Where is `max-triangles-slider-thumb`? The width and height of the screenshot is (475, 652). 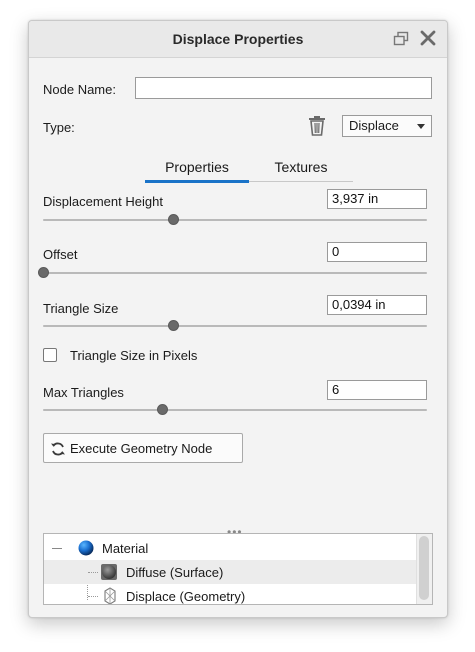 max-triangles-slider-thumb is located at coordinates (162, 409).